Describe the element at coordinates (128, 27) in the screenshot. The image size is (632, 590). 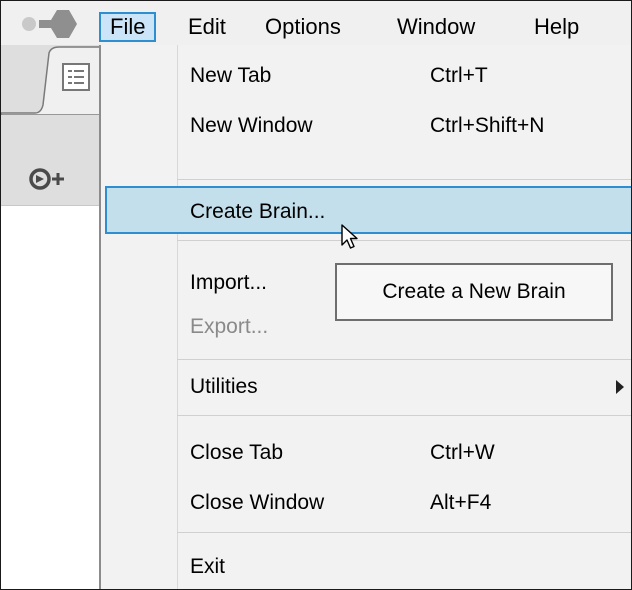
I see `menu-file: File` at that location.